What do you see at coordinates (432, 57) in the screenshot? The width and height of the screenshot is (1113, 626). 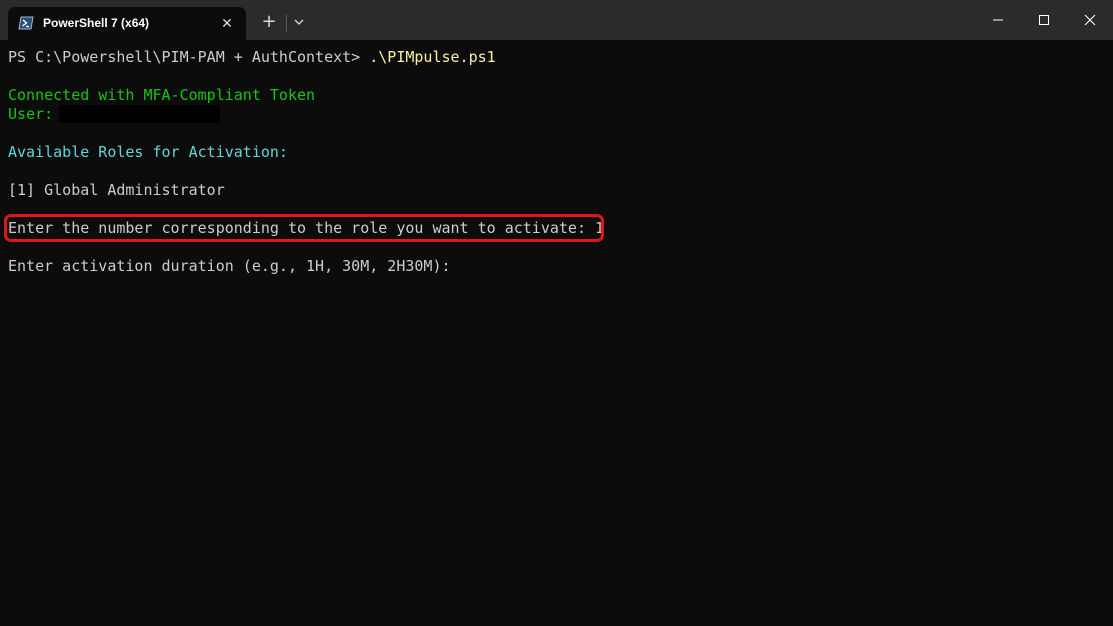 I see `command-text: .\PIMpulse.ps1` at bounding box center [432, 57].